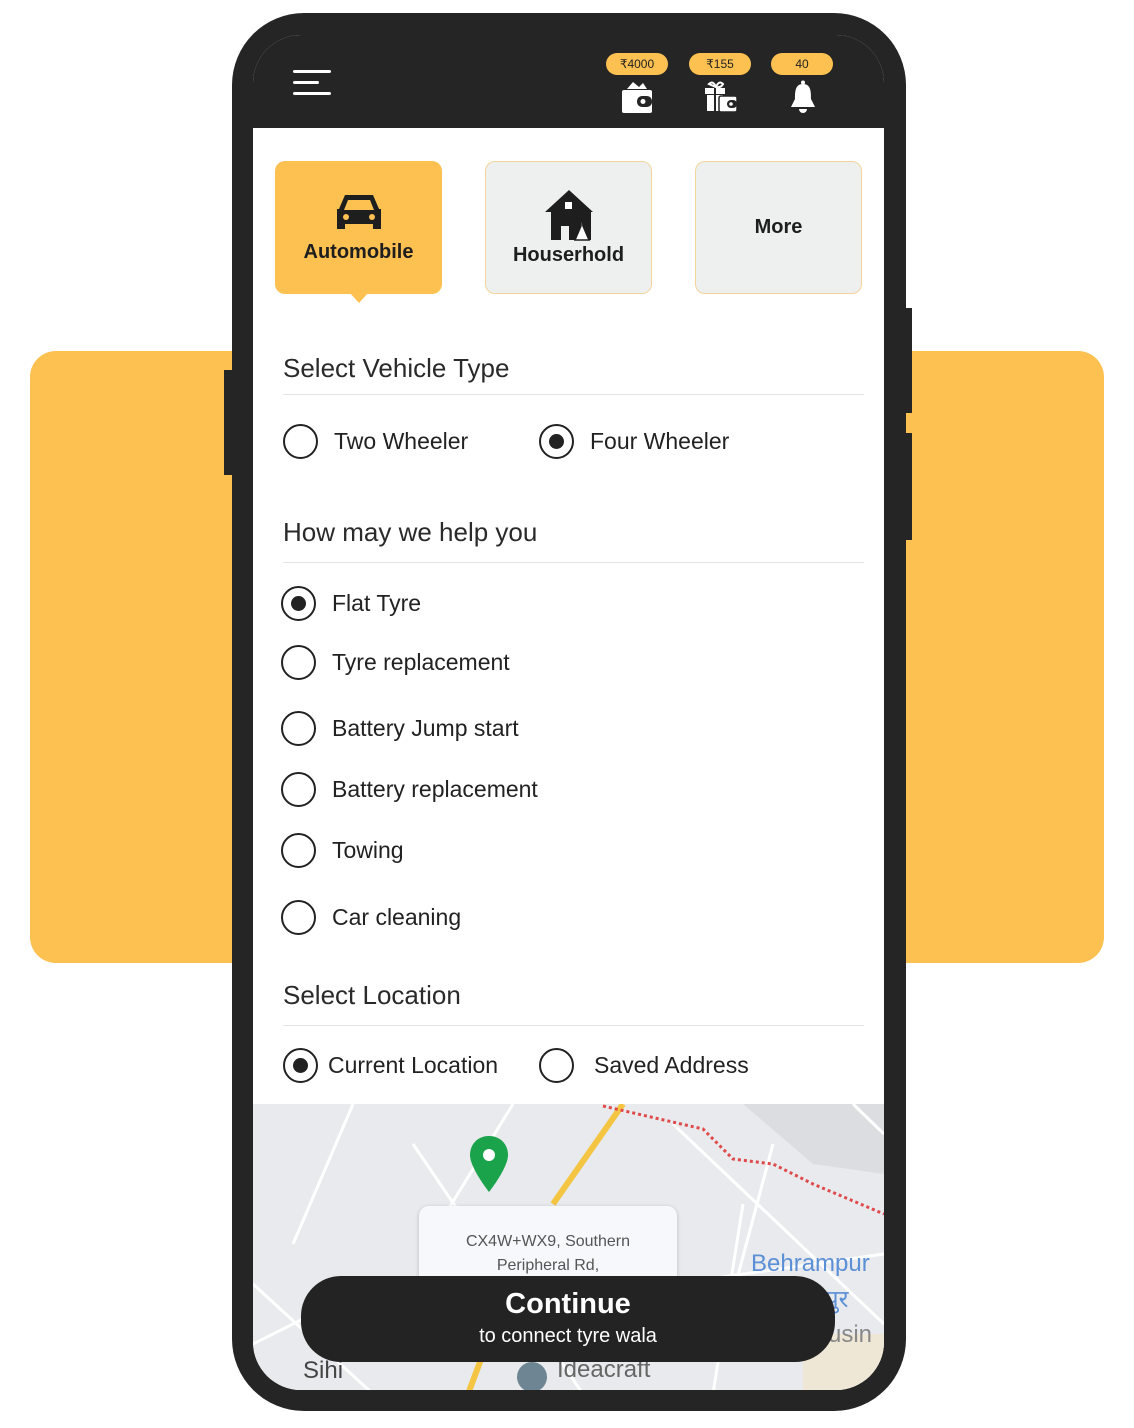  I want to click on wallet-balance-badge: ₹4000, so click(637, 64).